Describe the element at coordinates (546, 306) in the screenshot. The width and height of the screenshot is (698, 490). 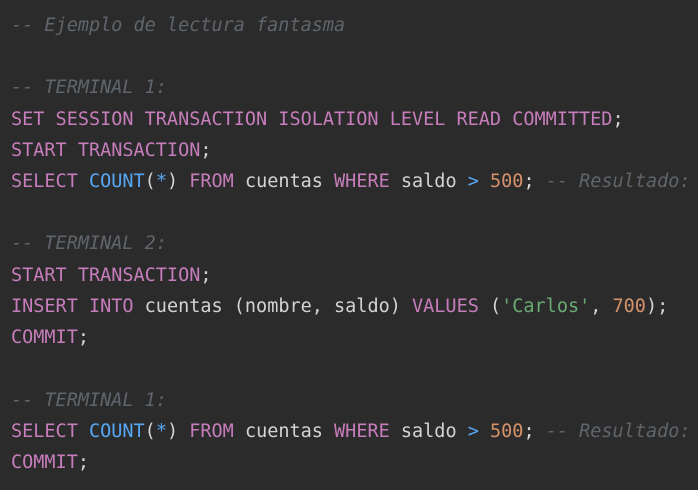
I see `sql-string: 'Carlos'` at that location.